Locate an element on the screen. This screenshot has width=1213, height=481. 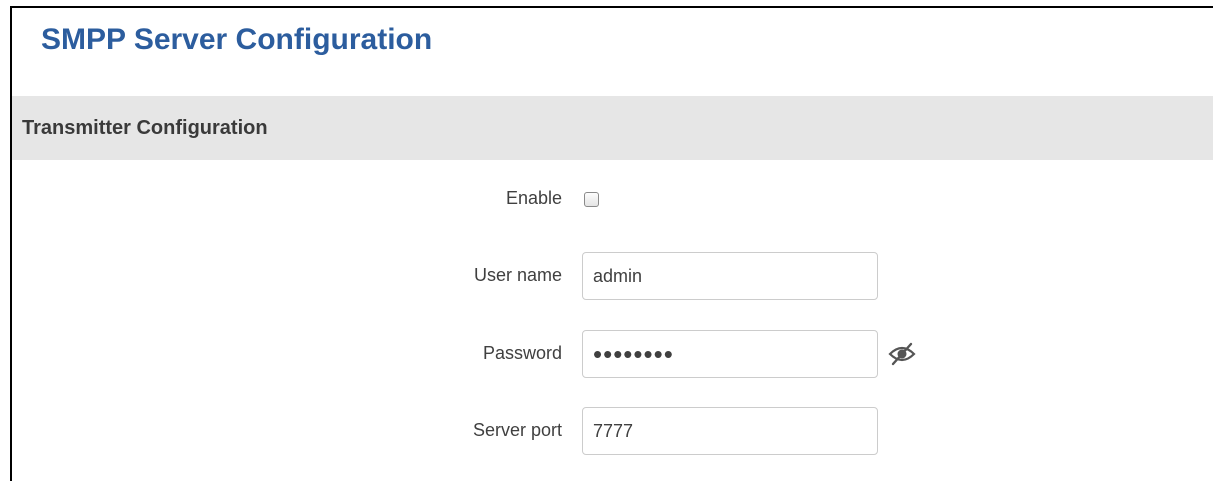
server-port-row: Server port is located at coordinates (612, 432).